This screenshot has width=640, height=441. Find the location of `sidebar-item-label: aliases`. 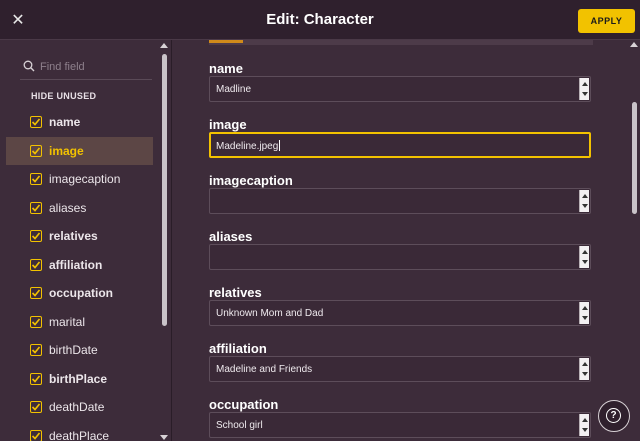

sidebar-item-label: aliases is located at coordinates (68, 207).